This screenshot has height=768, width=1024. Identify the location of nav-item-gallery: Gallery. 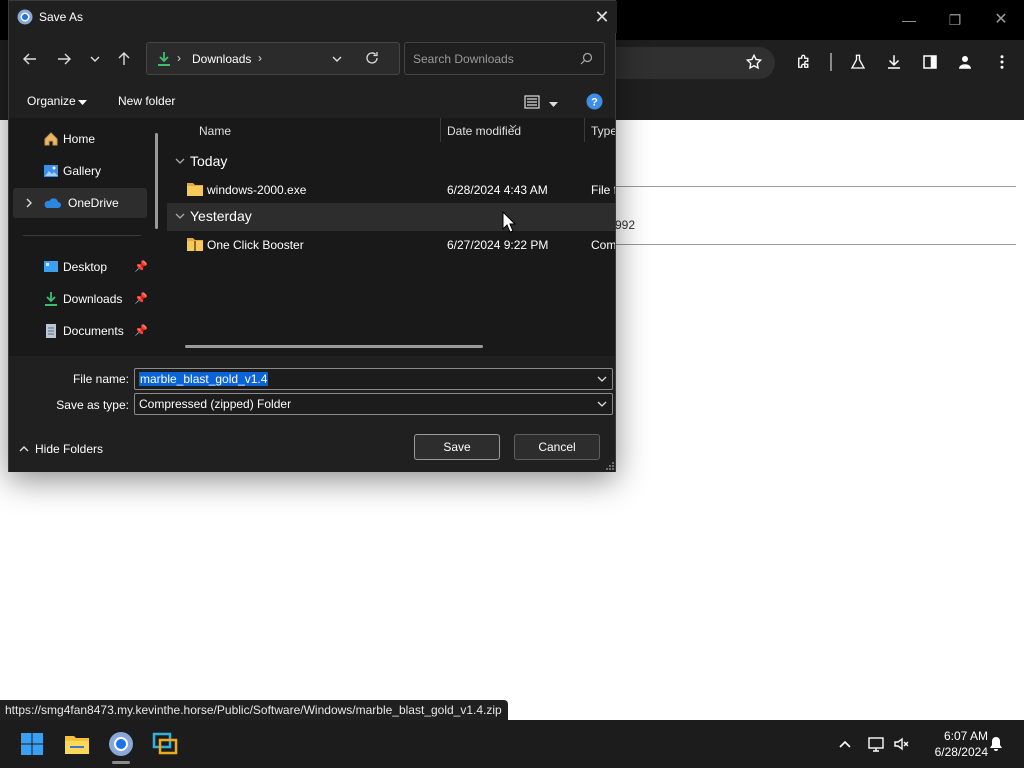
(80, 171).